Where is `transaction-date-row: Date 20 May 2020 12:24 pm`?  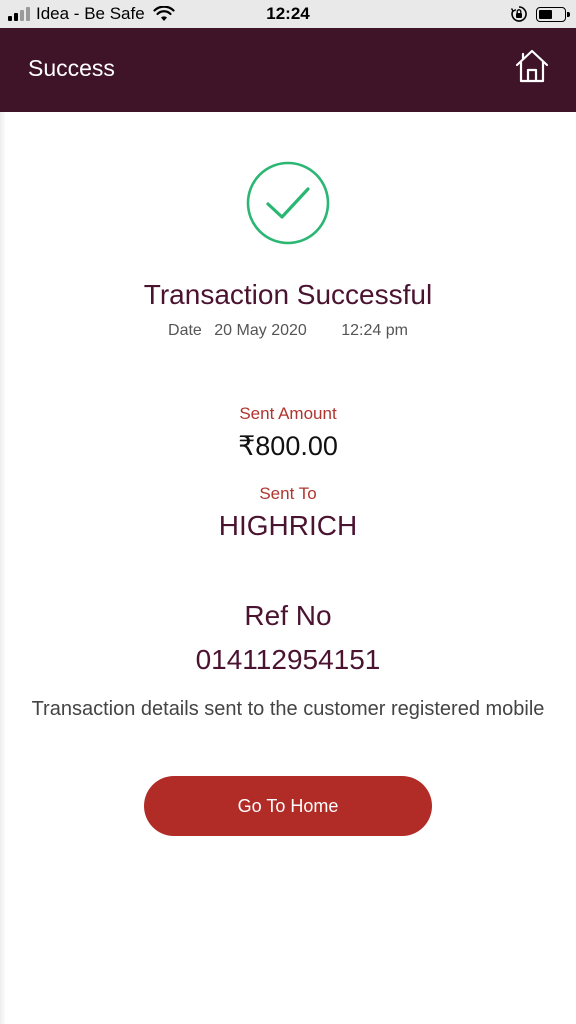
transaction-date-row: Date 20 May 2020 12:24 pm is located at coordinates (288, 331).